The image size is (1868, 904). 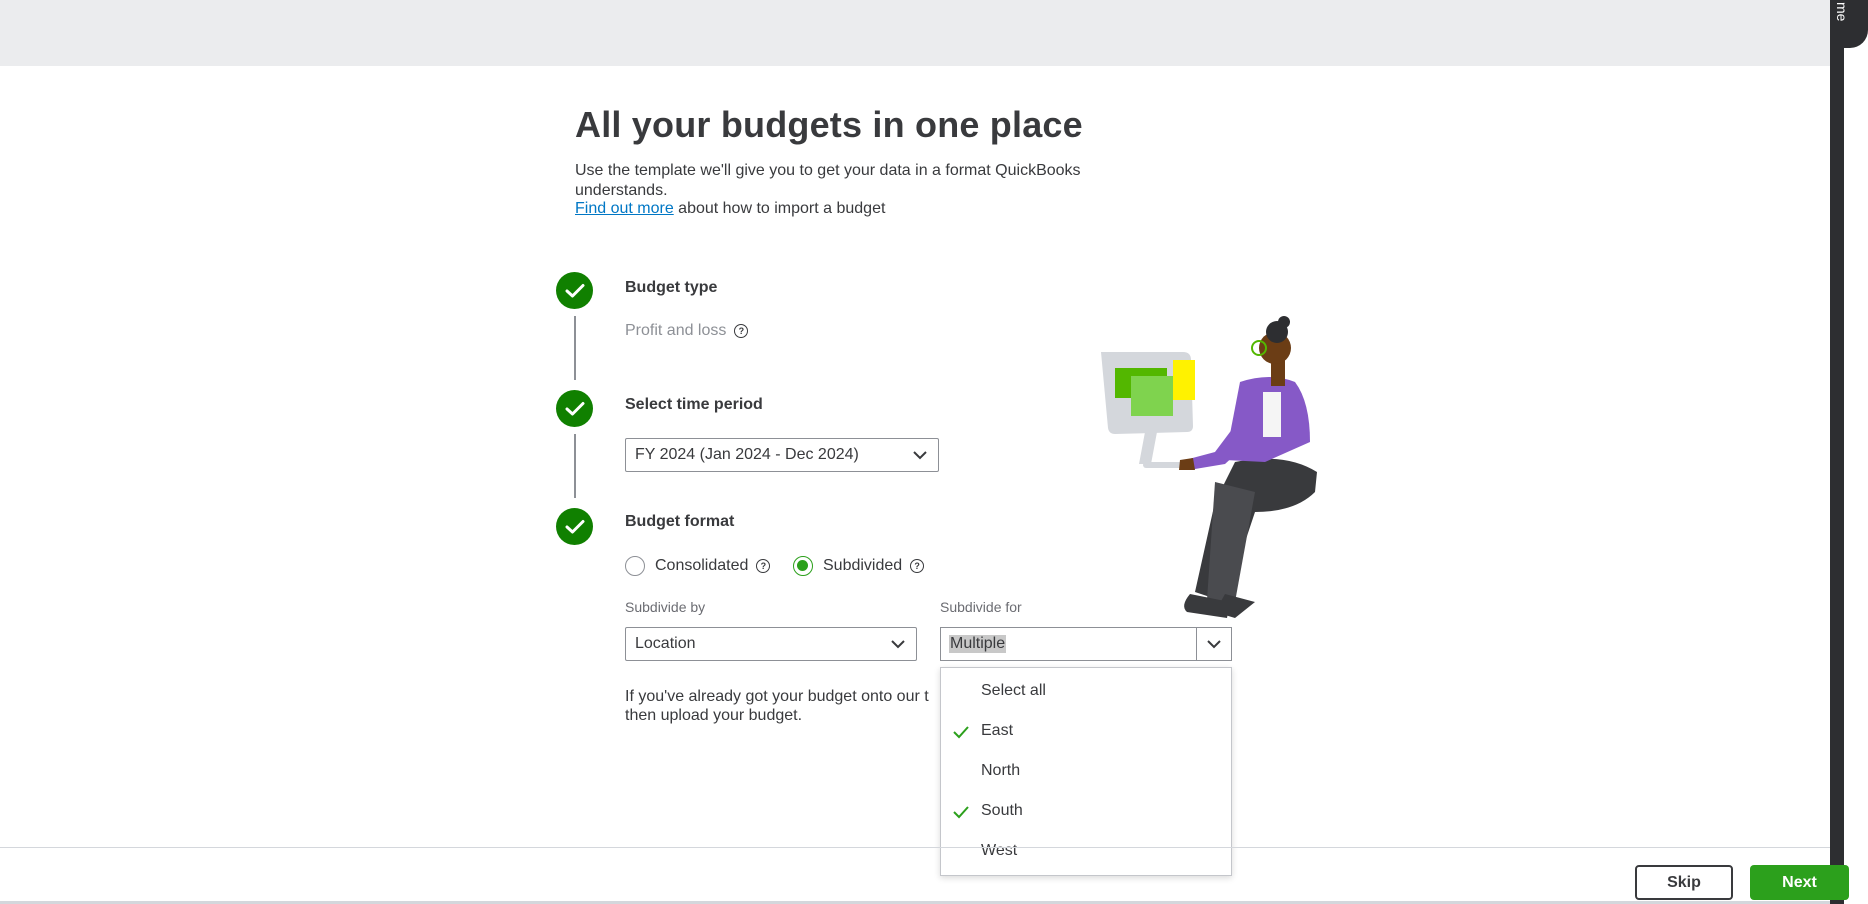 I want to click on radio-subdivided-label: Subdivided, so click(x=863, y=565).